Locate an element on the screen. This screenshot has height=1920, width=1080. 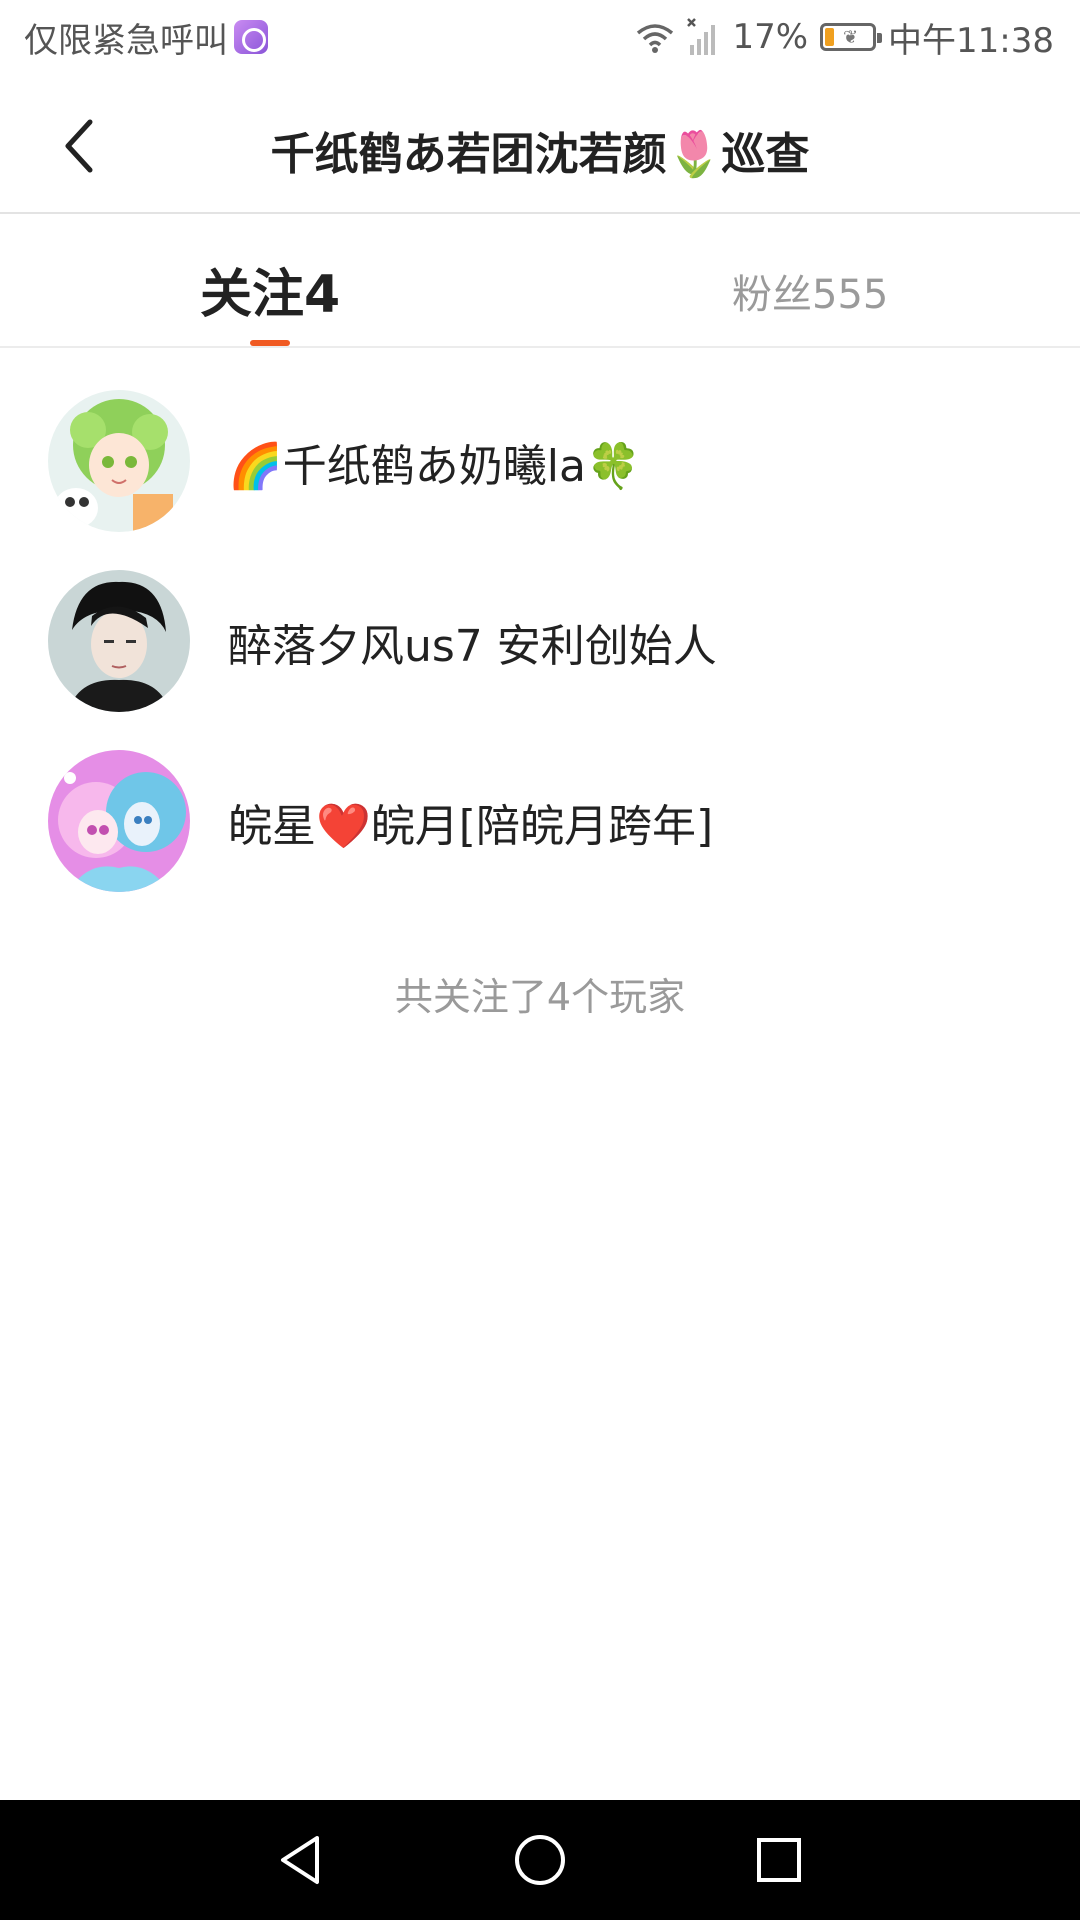
leaf-icon: ❦ is located at coordinates (851, 37).